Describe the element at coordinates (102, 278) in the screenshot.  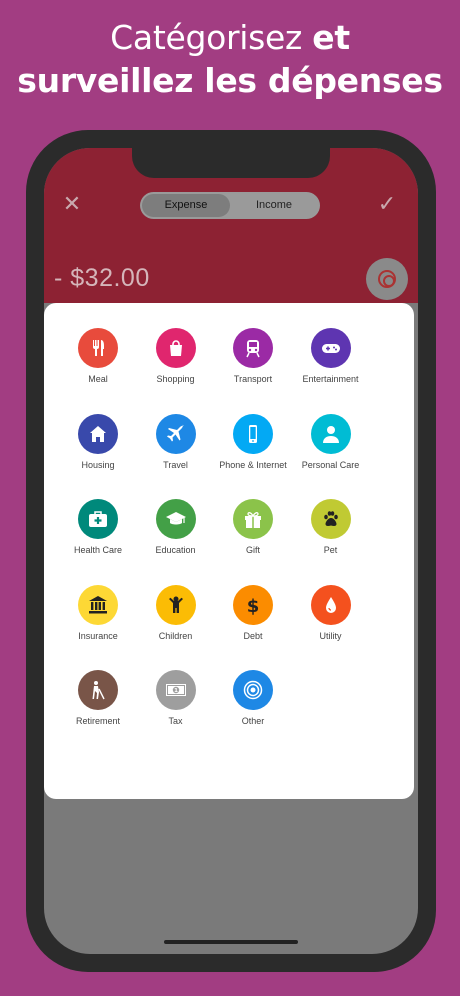
I see `amount-display: - $32.00` at that location.